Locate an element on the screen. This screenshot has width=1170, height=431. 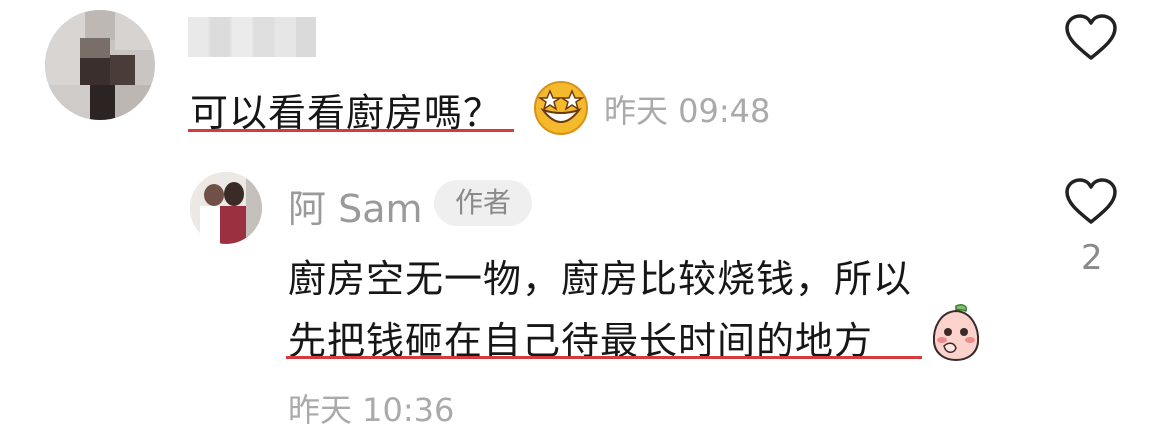
reply-author-name: 阿 Sam is located at coordinates (355, 205).